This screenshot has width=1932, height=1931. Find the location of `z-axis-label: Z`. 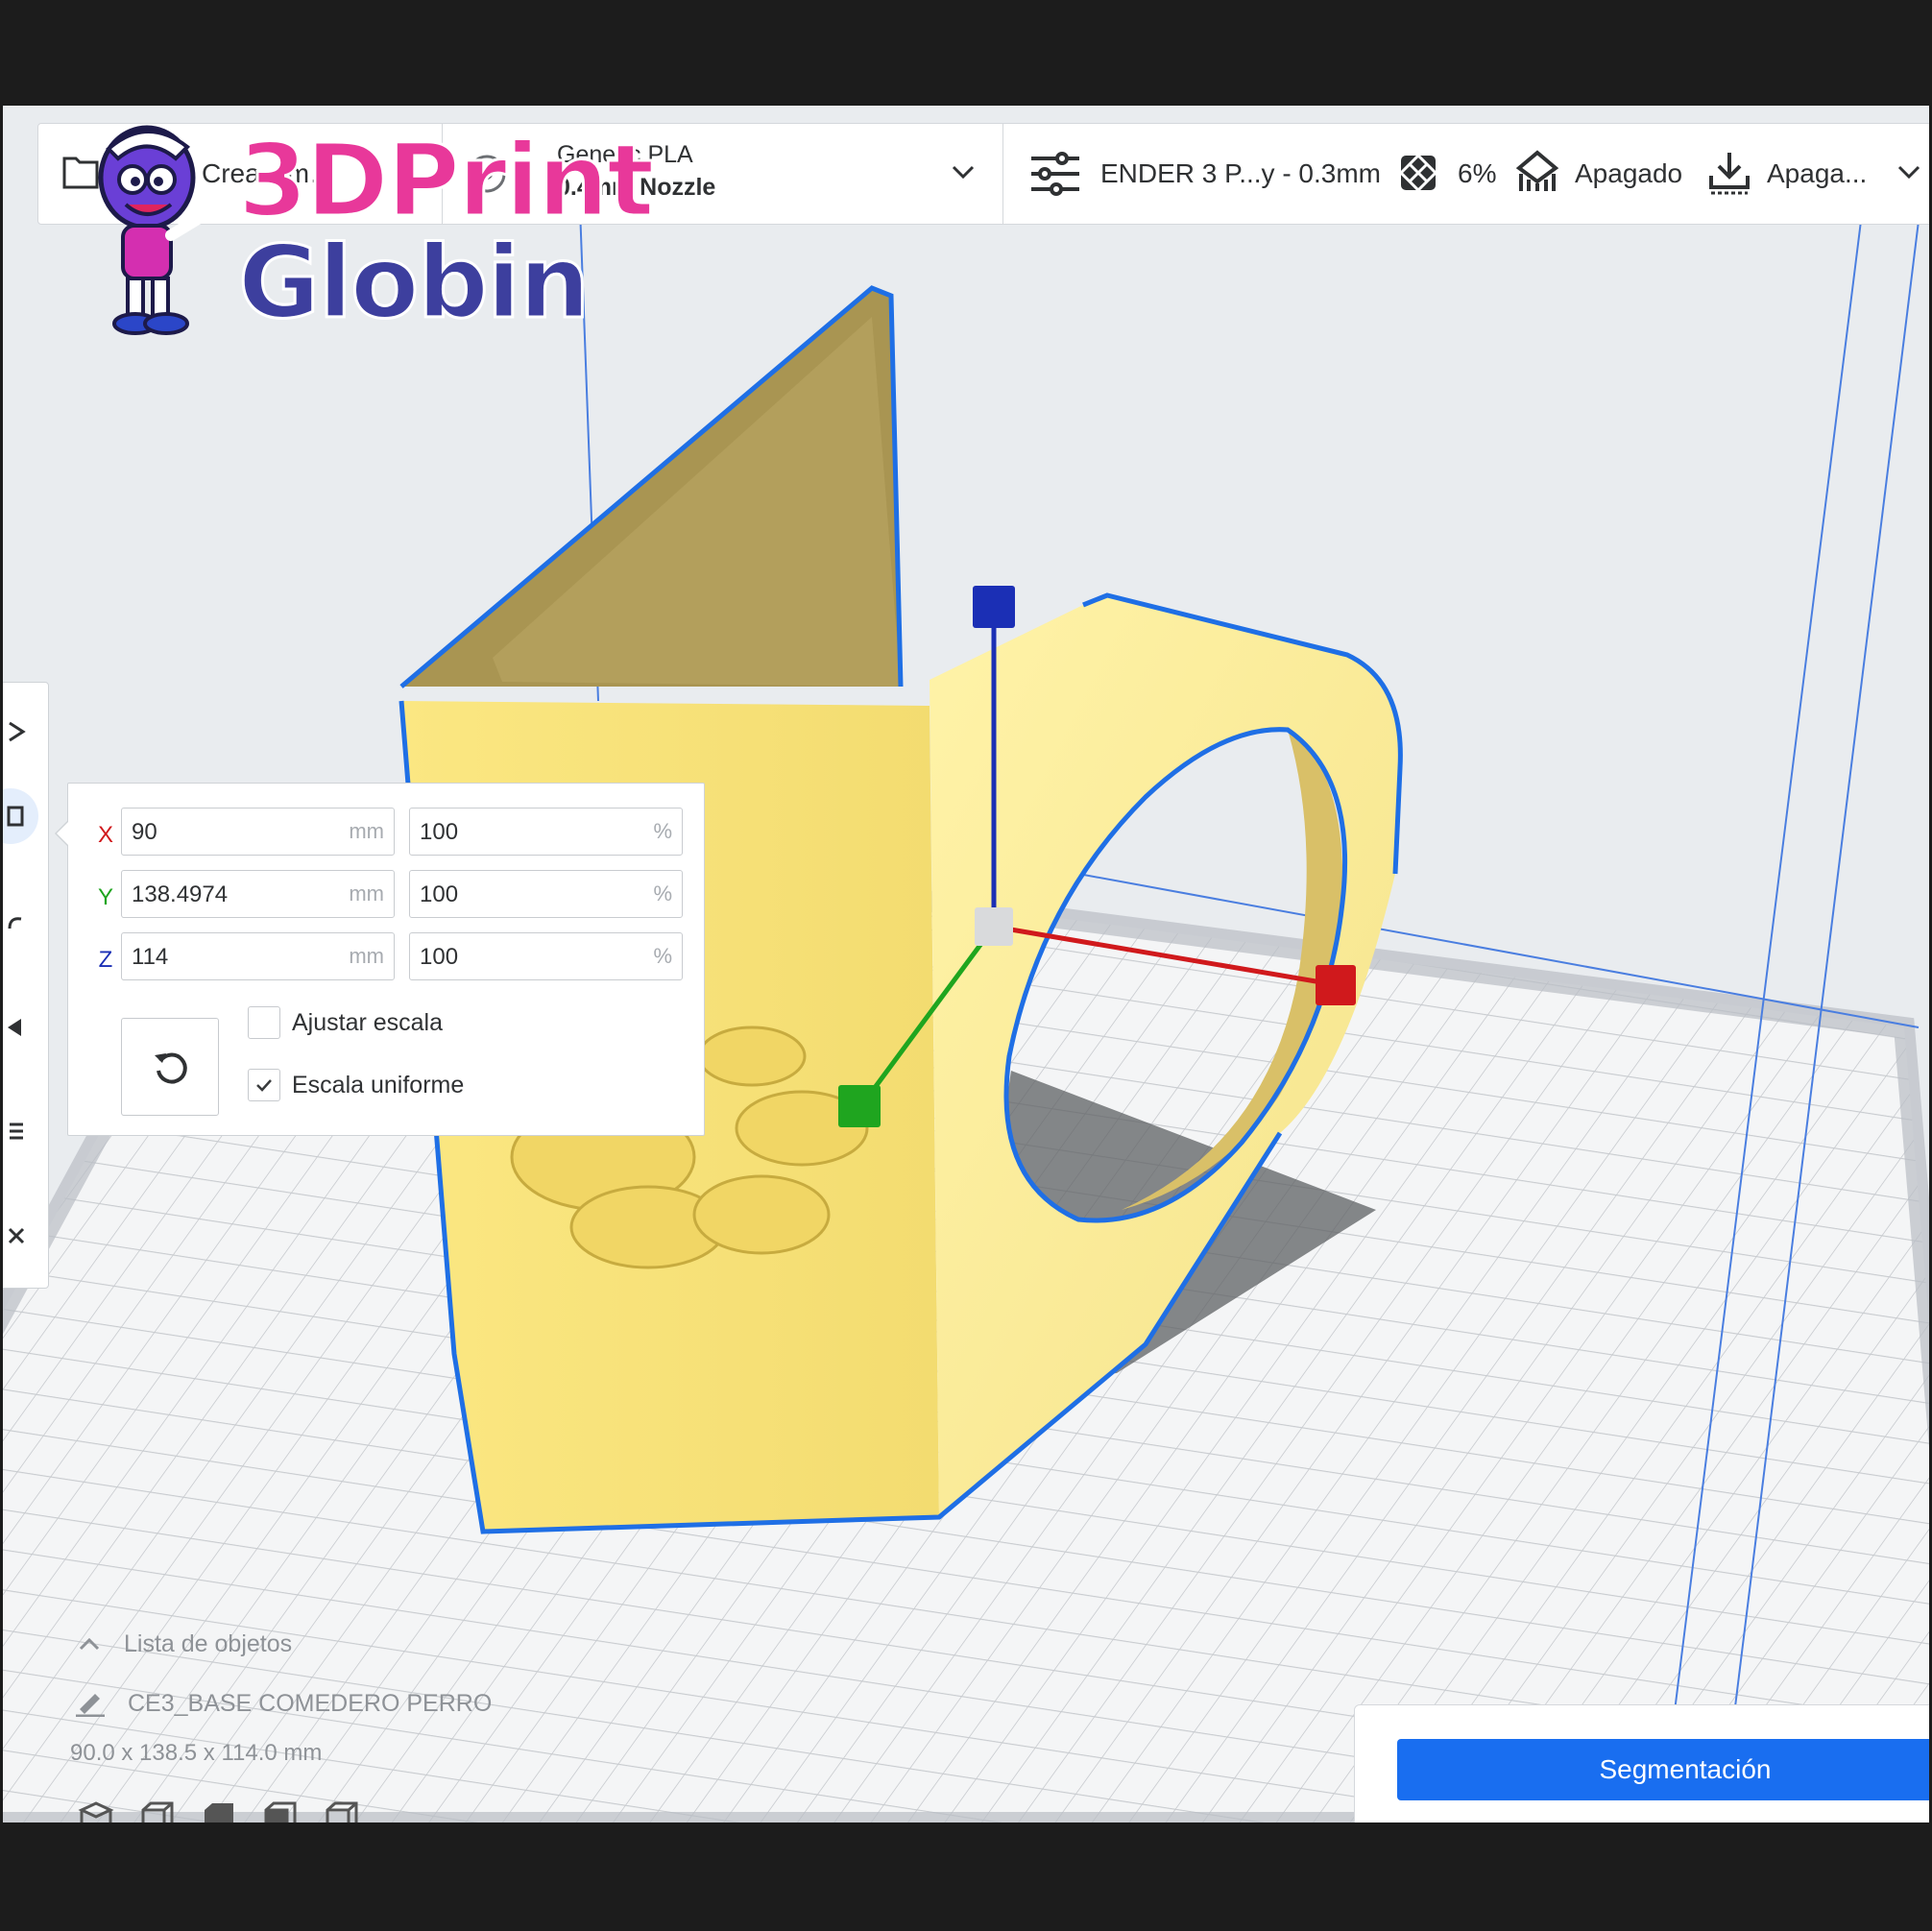

z-axis-label: Z is located at coordinates (105, 960).